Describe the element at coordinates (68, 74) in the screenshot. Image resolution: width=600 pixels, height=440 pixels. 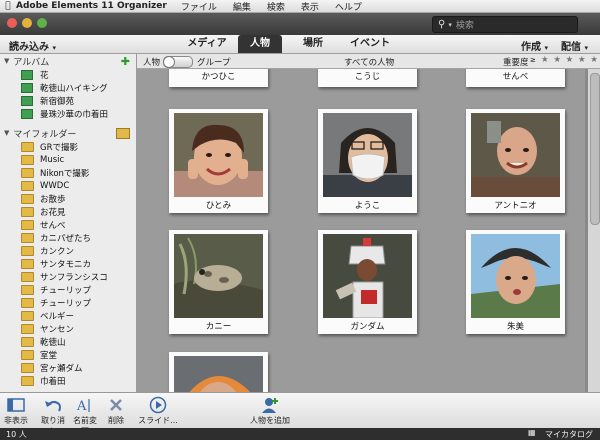
I see `sidebar-item-album: 花` at that location.